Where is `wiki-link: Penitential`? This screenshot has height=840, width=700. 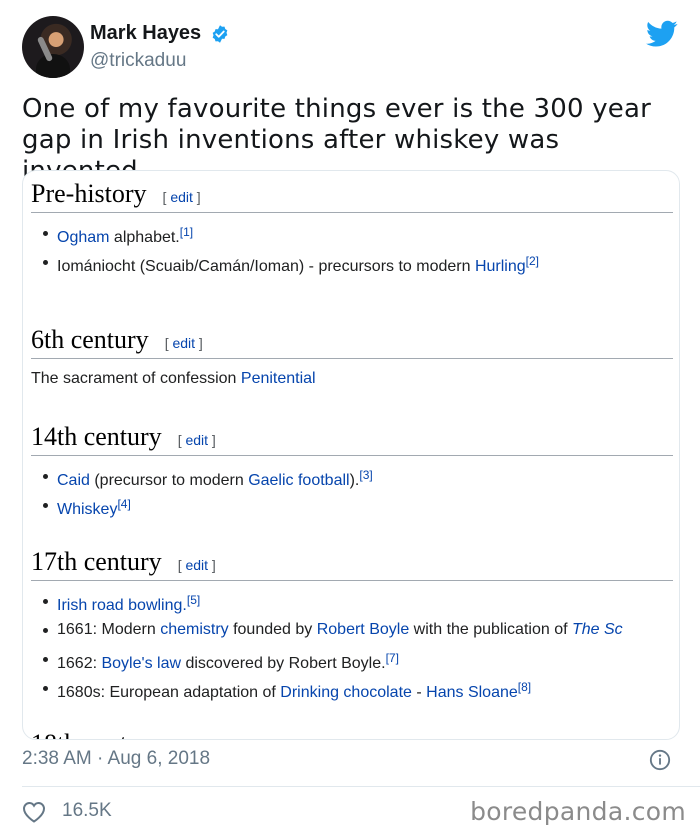
wiki-link: Penitential is located at coordinates (278, 378).